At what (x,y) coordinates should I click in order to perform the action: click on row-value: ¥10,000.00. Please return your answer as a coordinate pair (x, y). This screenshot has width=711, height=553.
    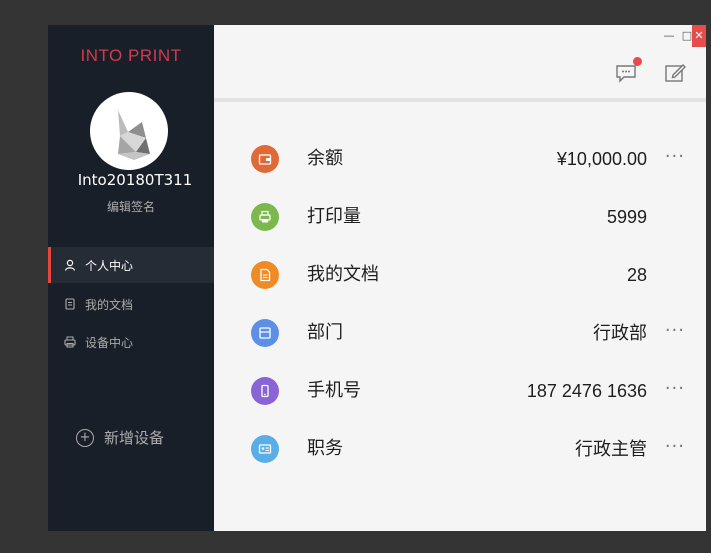
    Looking at the image, I should click on (601, 159).